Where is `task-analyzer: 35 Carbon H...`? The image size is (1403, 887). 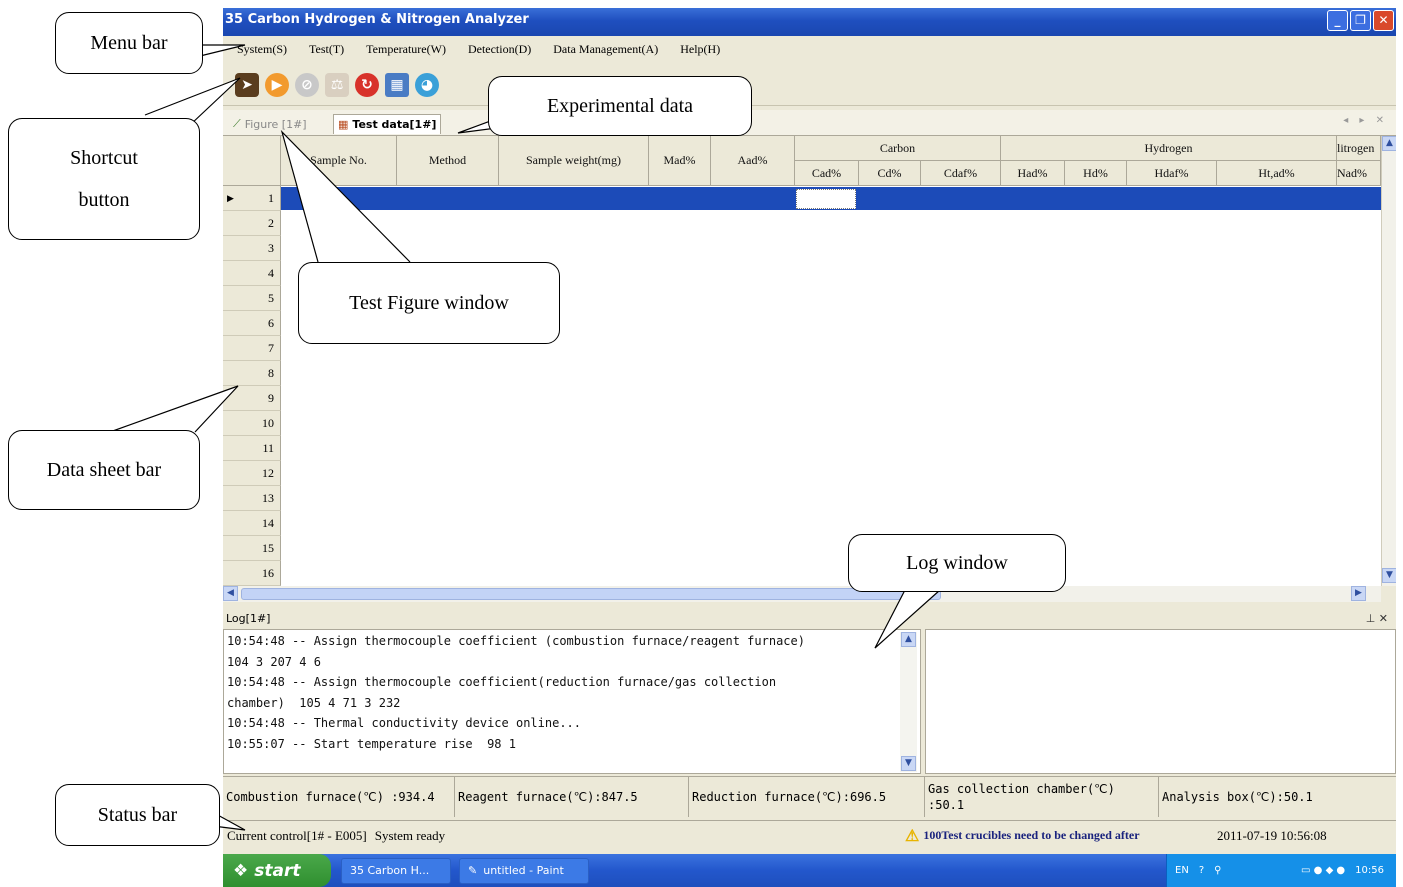
task-analyzer: 35 Carbon H... is located at coordinates (396, 870).